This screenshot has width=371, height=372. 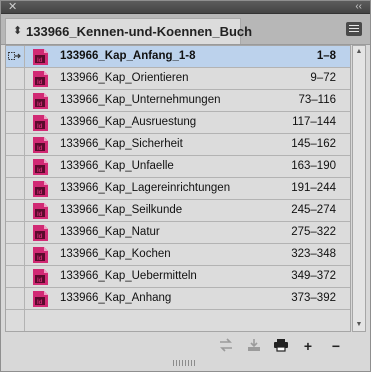 I want to click on document-row: Id 133966_Kap_Kochen 323–348, so click(x=178, y=255).